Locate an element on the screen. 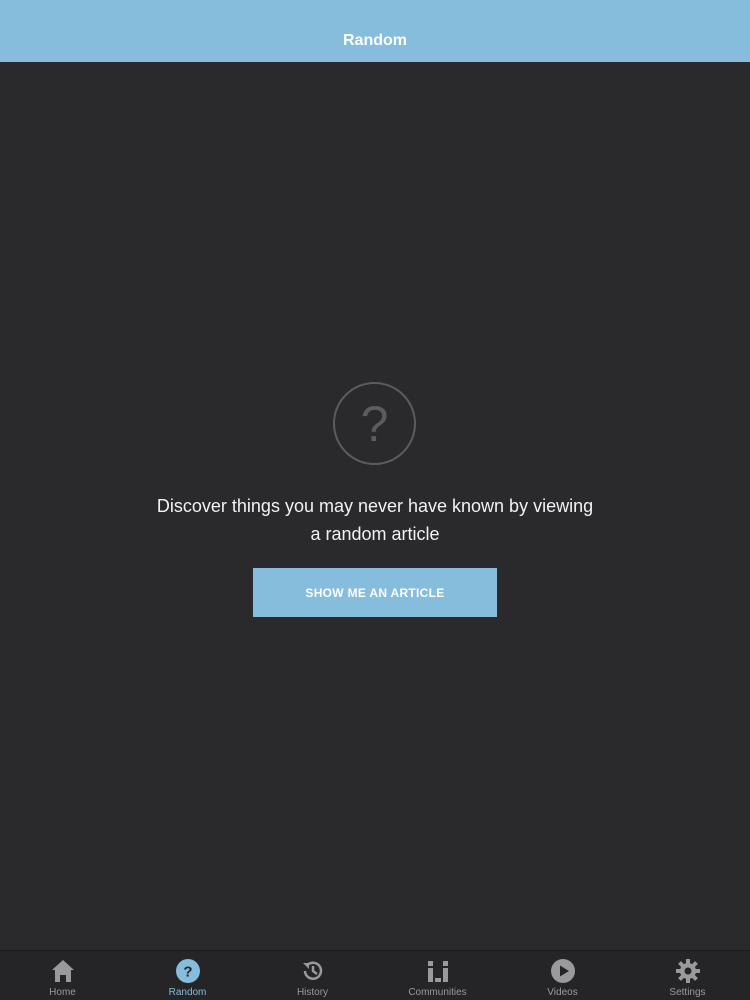 The image size is (750, 1000). tab-videos: Videos is located at coordinates (562, 975).